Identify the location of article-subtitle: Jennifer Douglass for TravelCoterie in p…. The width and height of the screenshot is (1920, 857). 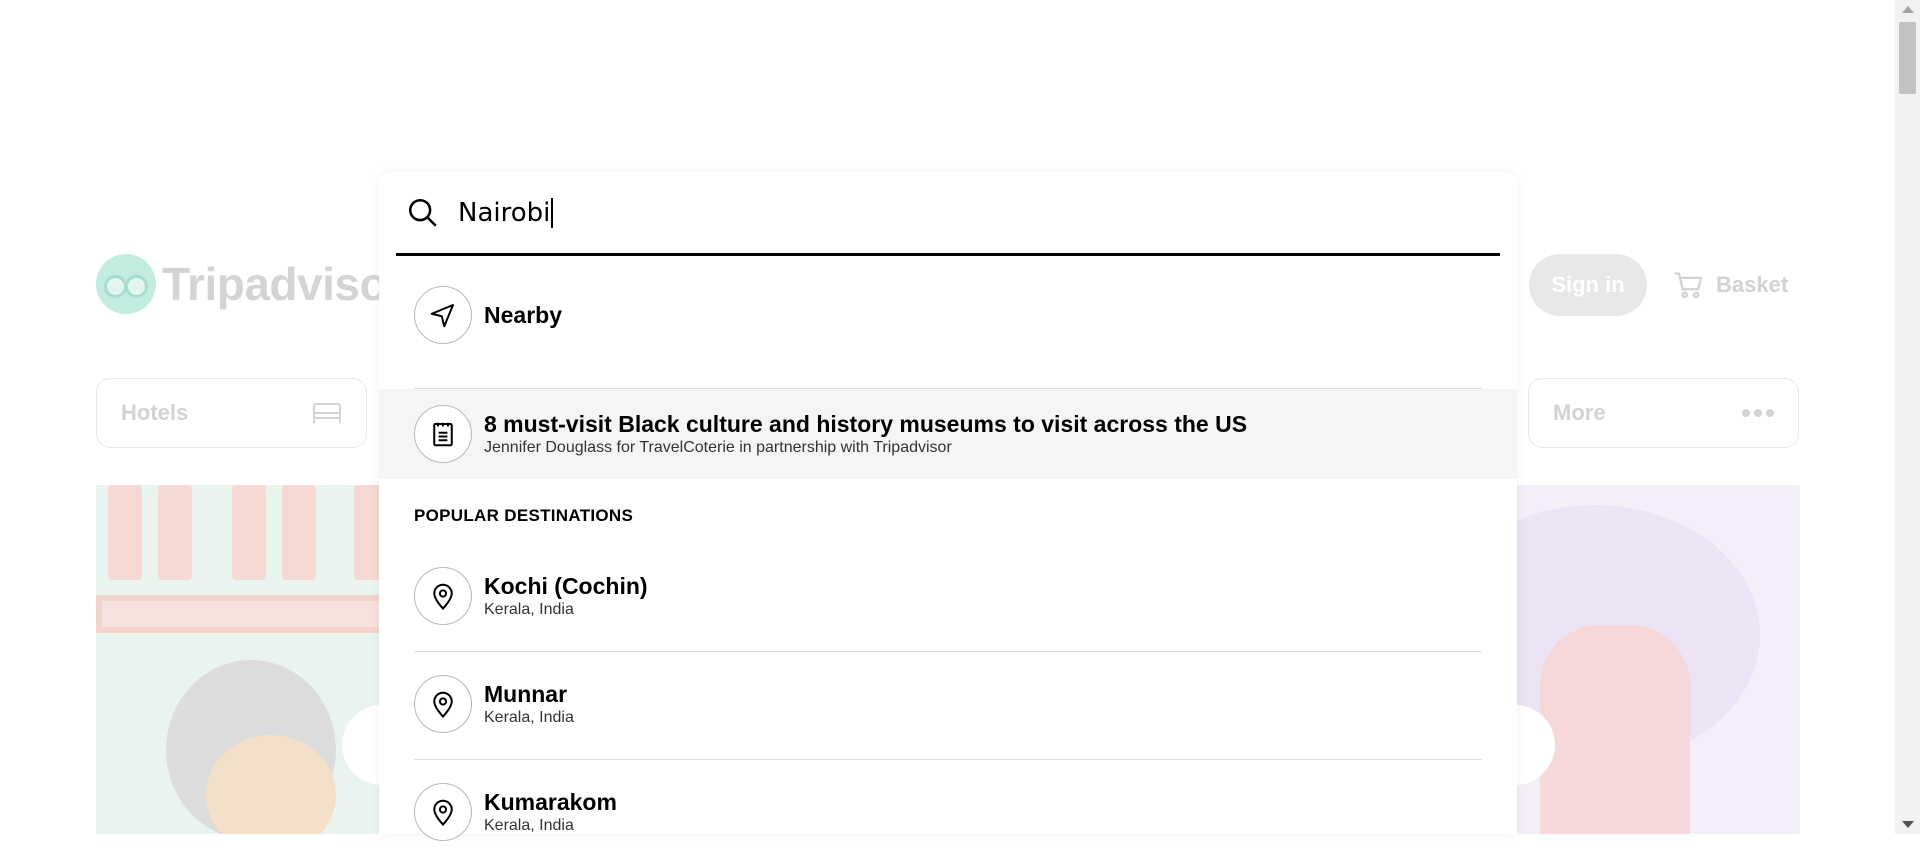
(718, 447).